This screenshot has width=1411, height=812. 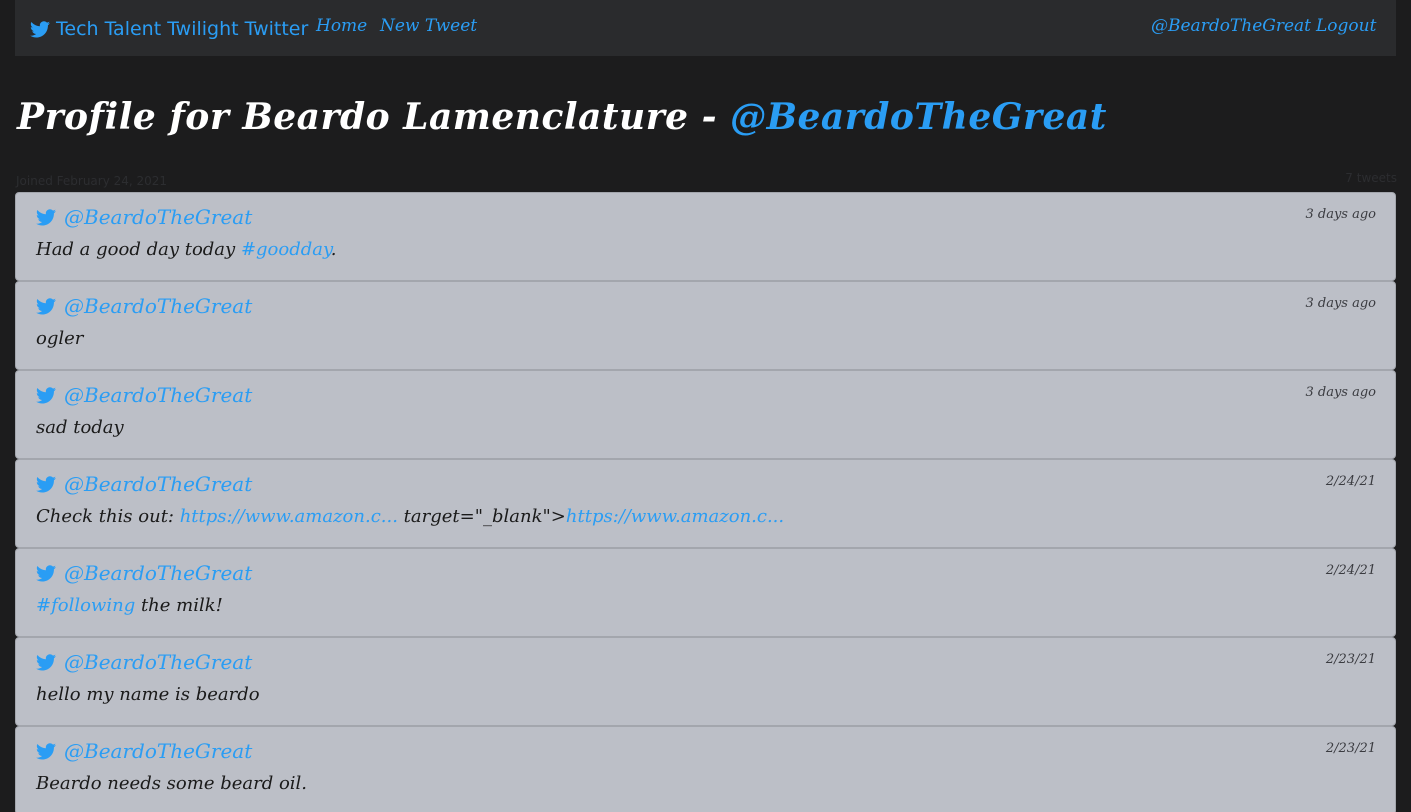 I want to click on tweet-text: Check this out:, so click(x=108, y=516).